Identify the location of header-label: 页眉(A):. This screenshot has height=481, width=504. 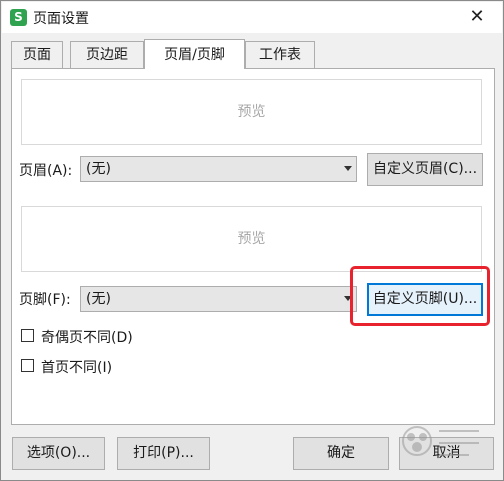
(46, 171).